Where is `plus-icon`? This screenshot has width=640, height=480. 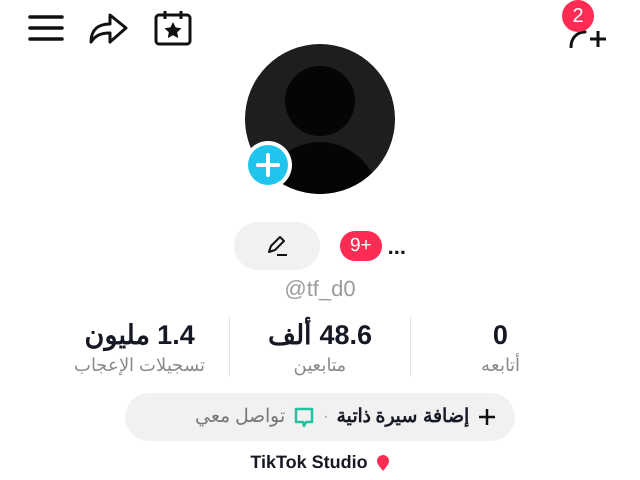 plus-icon is located at coordinates (487, 417).